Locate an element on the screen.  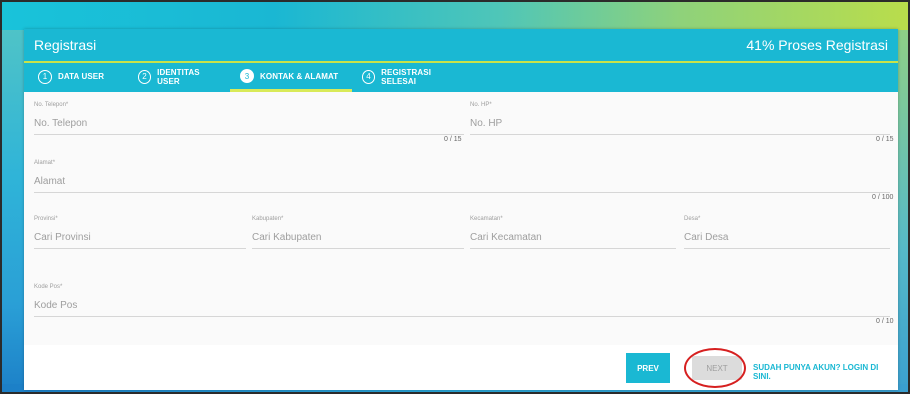
telepon-label: No. Telepon is located at coordinates (50, 105).